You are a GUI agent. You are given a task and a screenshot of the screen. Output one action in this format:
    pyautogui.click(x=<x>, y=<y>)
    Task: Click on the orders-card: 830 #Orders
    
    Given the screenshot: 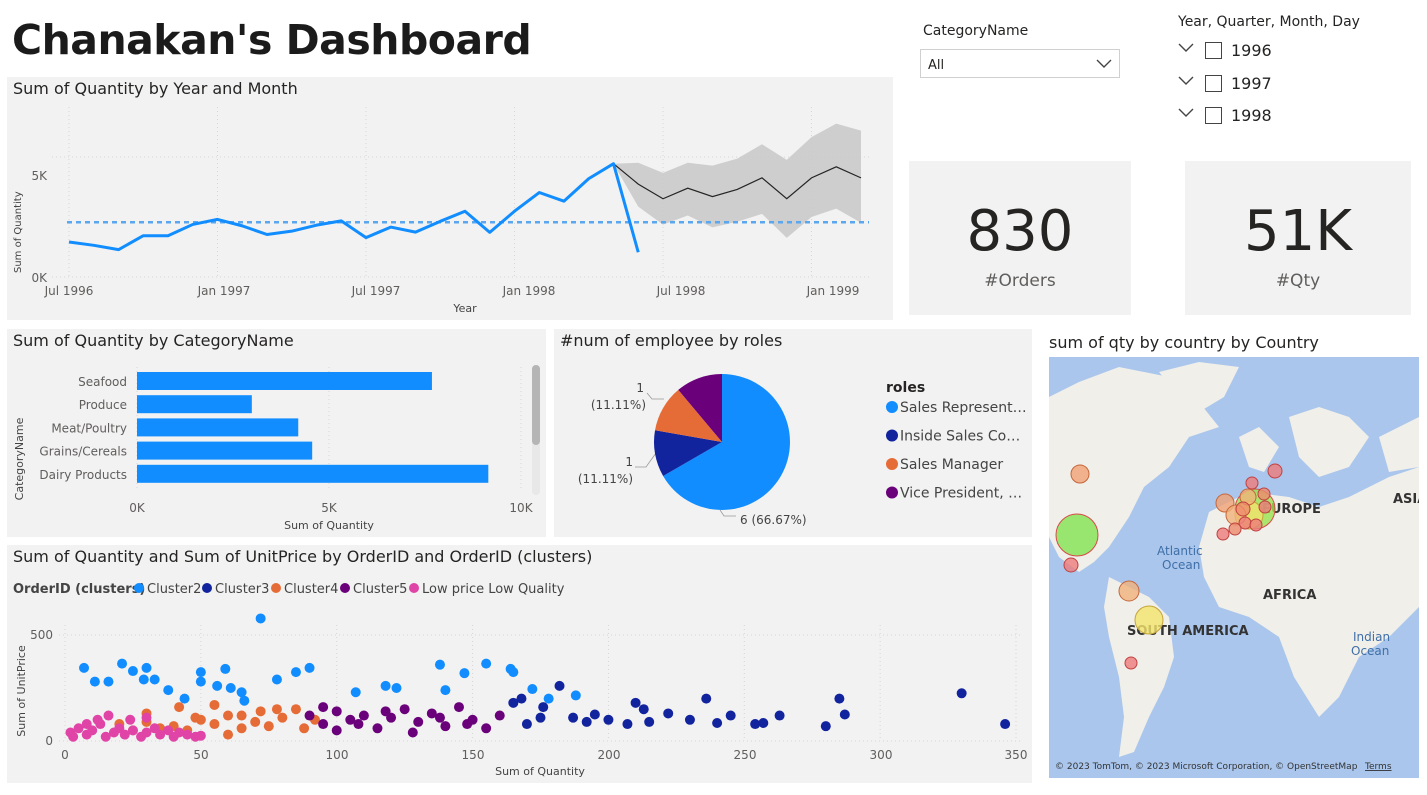 What is the action you would take?
    pyautogui.click(x=1020, y=238)
    